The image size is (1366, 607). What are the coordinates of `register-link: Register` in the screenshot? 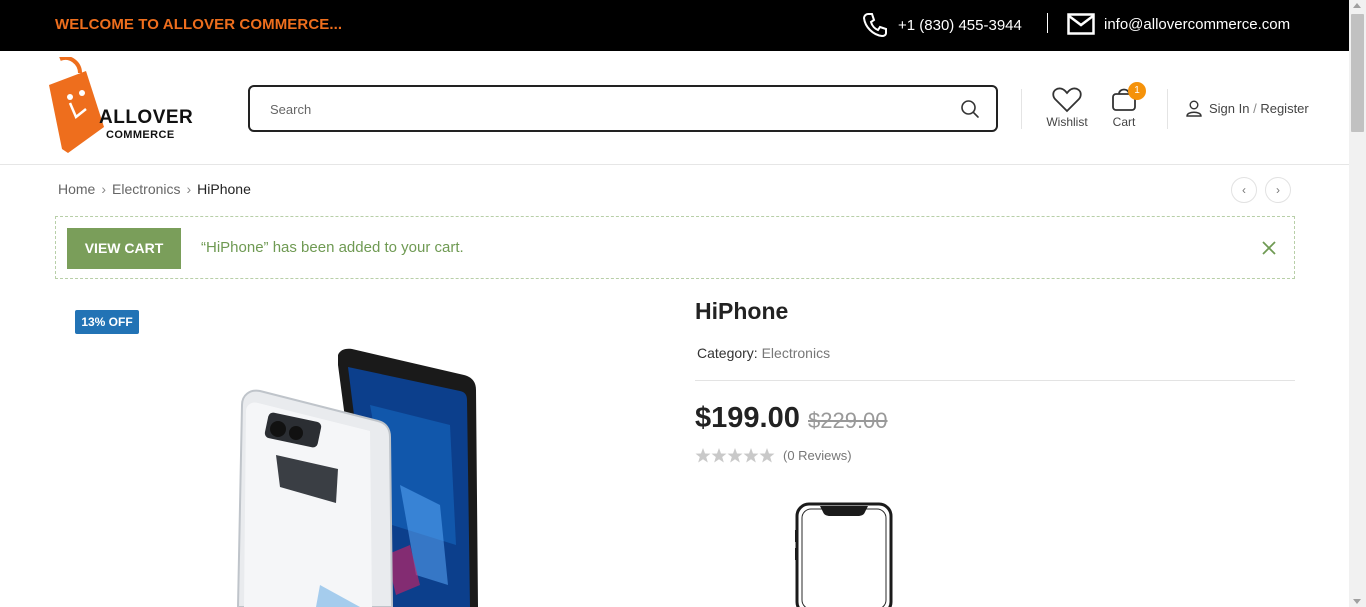 It's located at (1284, 108).